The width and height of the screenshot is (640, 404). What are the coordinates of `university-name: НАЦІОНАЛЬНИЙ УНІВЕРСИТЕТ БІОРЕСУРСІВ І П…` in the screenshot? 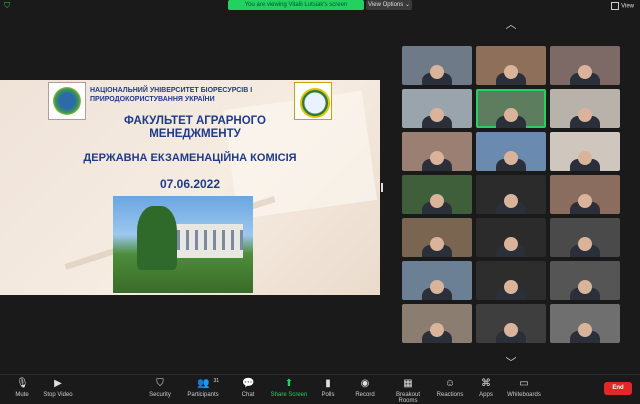 It's located at (171, 95).